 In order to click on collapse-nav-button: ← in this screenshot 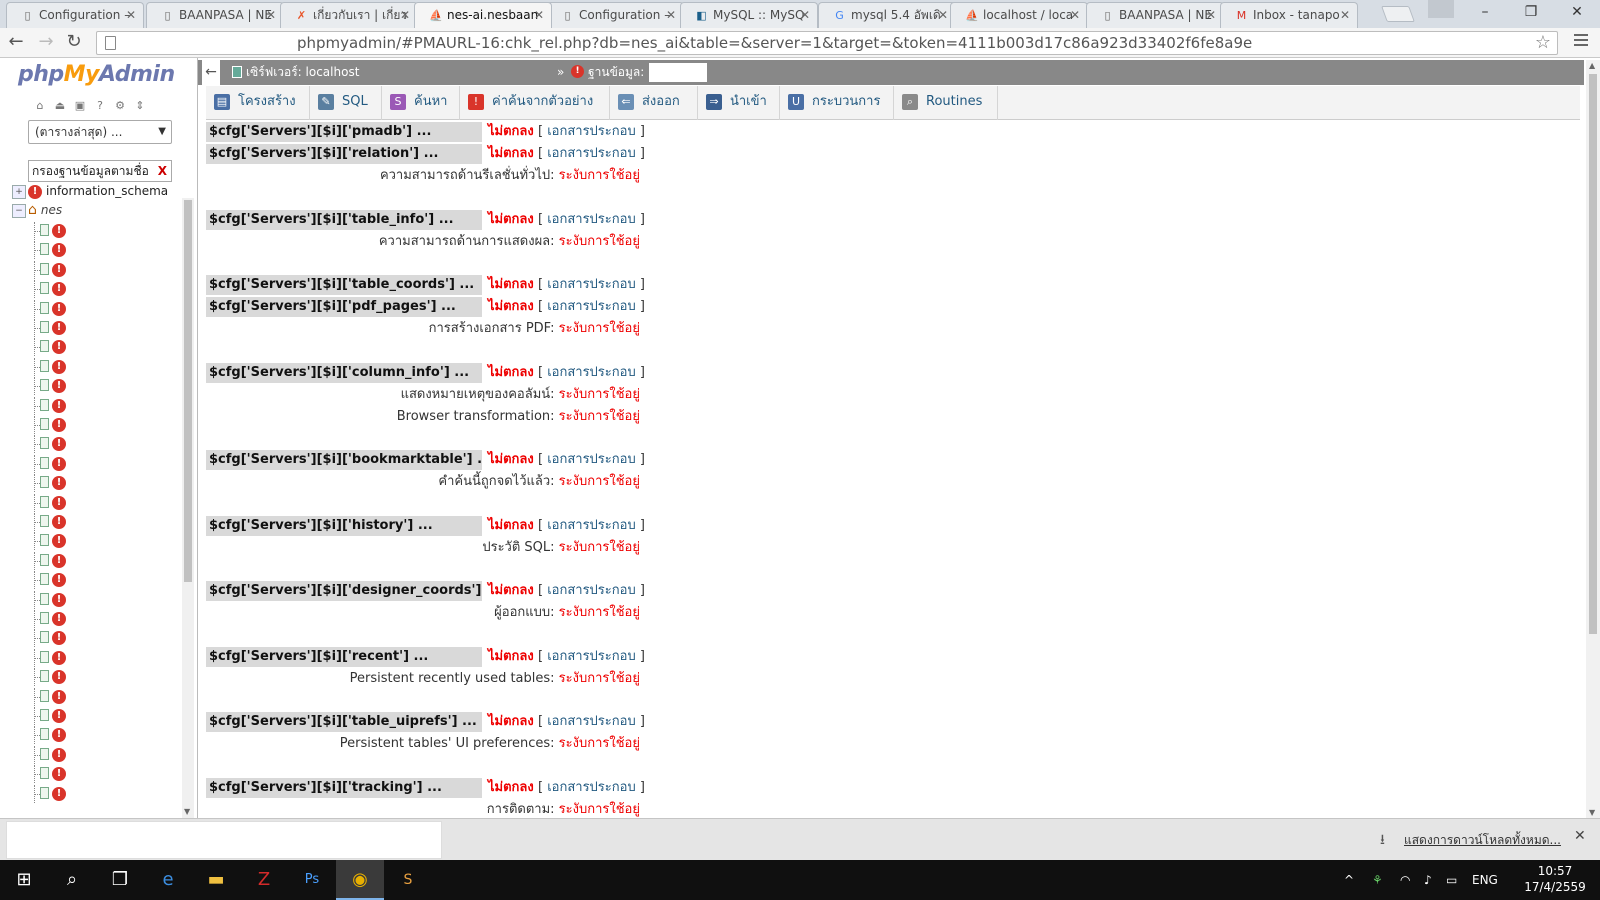, I will do `click(211, 72)`.